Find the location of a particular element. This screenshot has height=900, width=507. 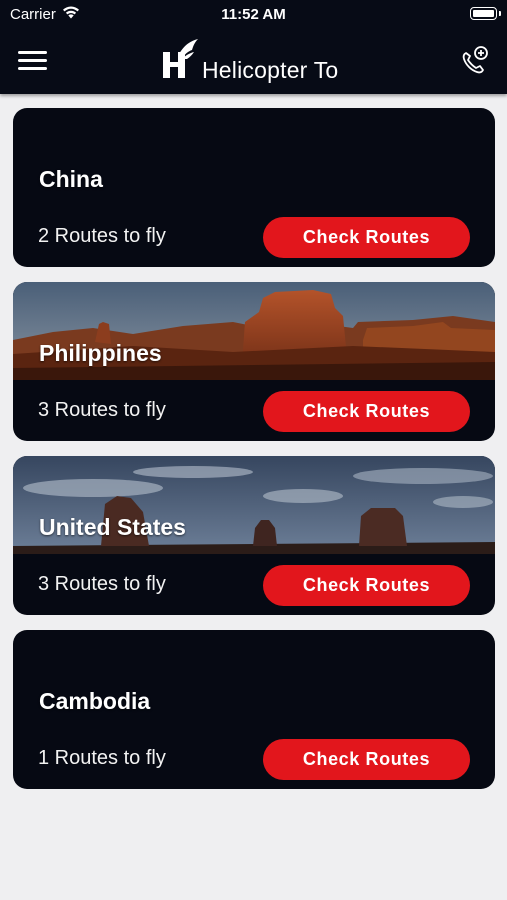

navigation-bar: Carrier 11:52 AM Helicopter To is located at coordinates (253, 47).